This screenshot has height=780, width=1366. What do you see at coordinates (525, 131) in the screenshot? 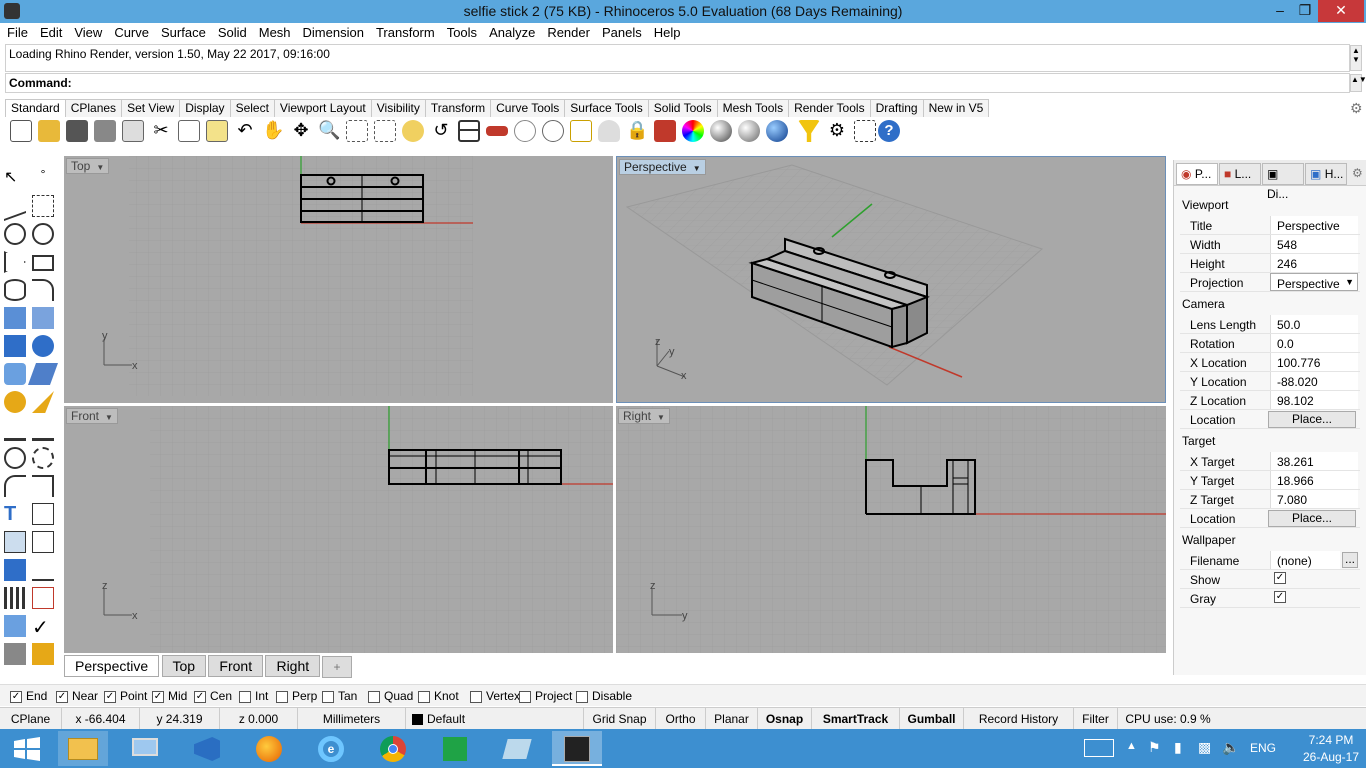
I see `grid-snap-icon` at bounding box center [525, 131].